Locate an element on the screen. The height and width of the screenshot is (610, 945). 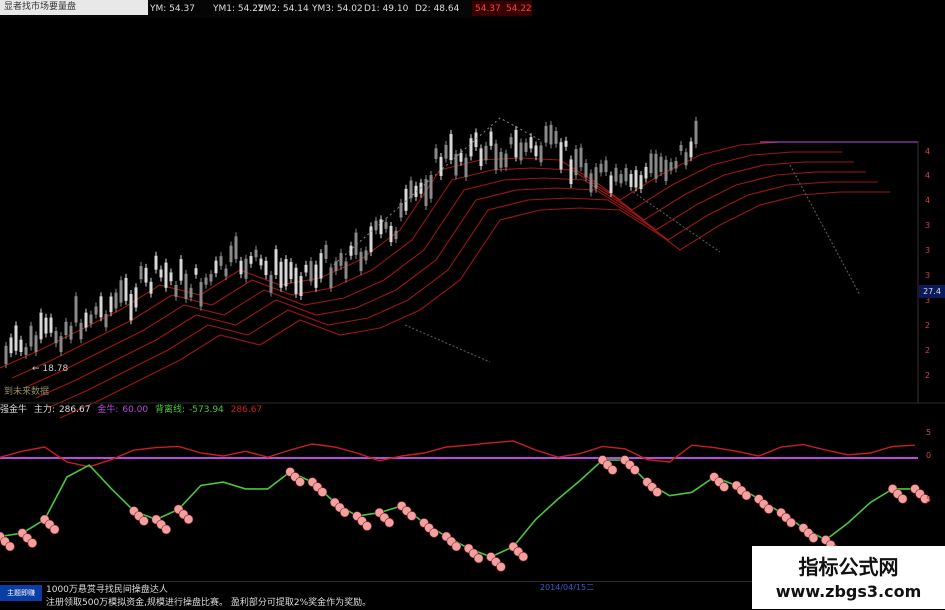
future-data-label: 到未来数据 is located at coordinates (26, 390).